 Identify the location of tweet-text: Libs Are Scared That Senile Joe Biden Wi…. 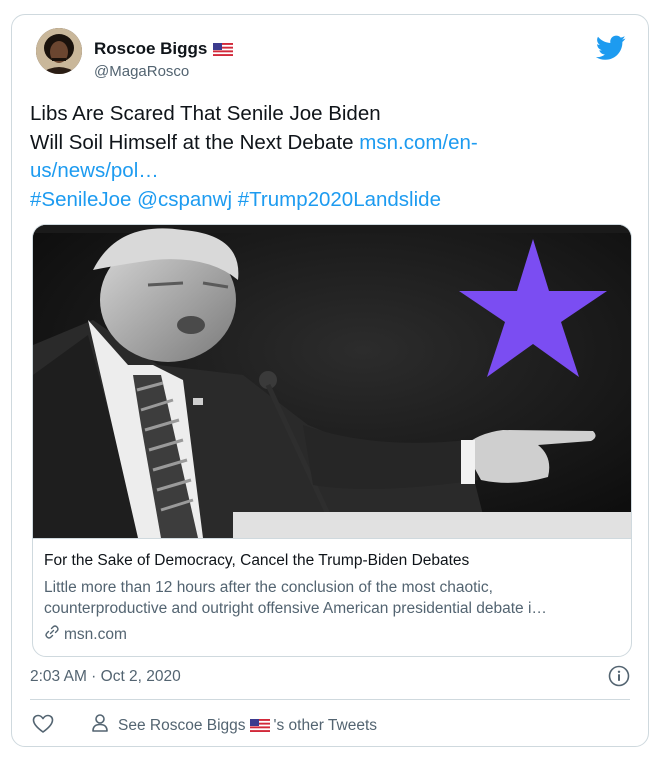
(330, 157).